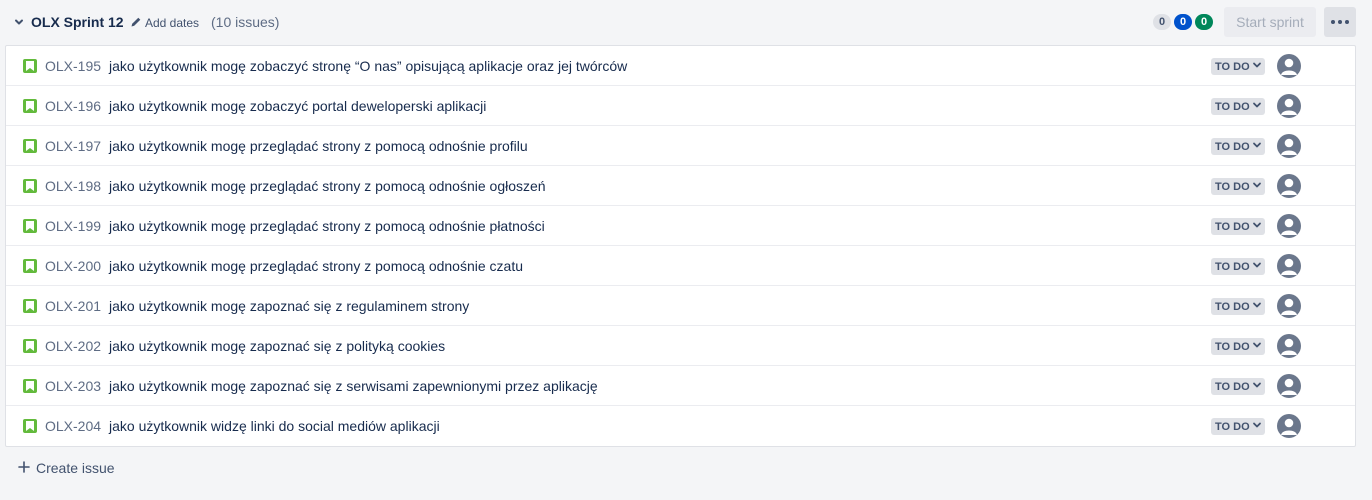 This screenshot has width=1372, height=500. Describe the element at coordinates (77, 22) in the screenshot. I see `sprint-name: OLX Sprint 12` at that location.